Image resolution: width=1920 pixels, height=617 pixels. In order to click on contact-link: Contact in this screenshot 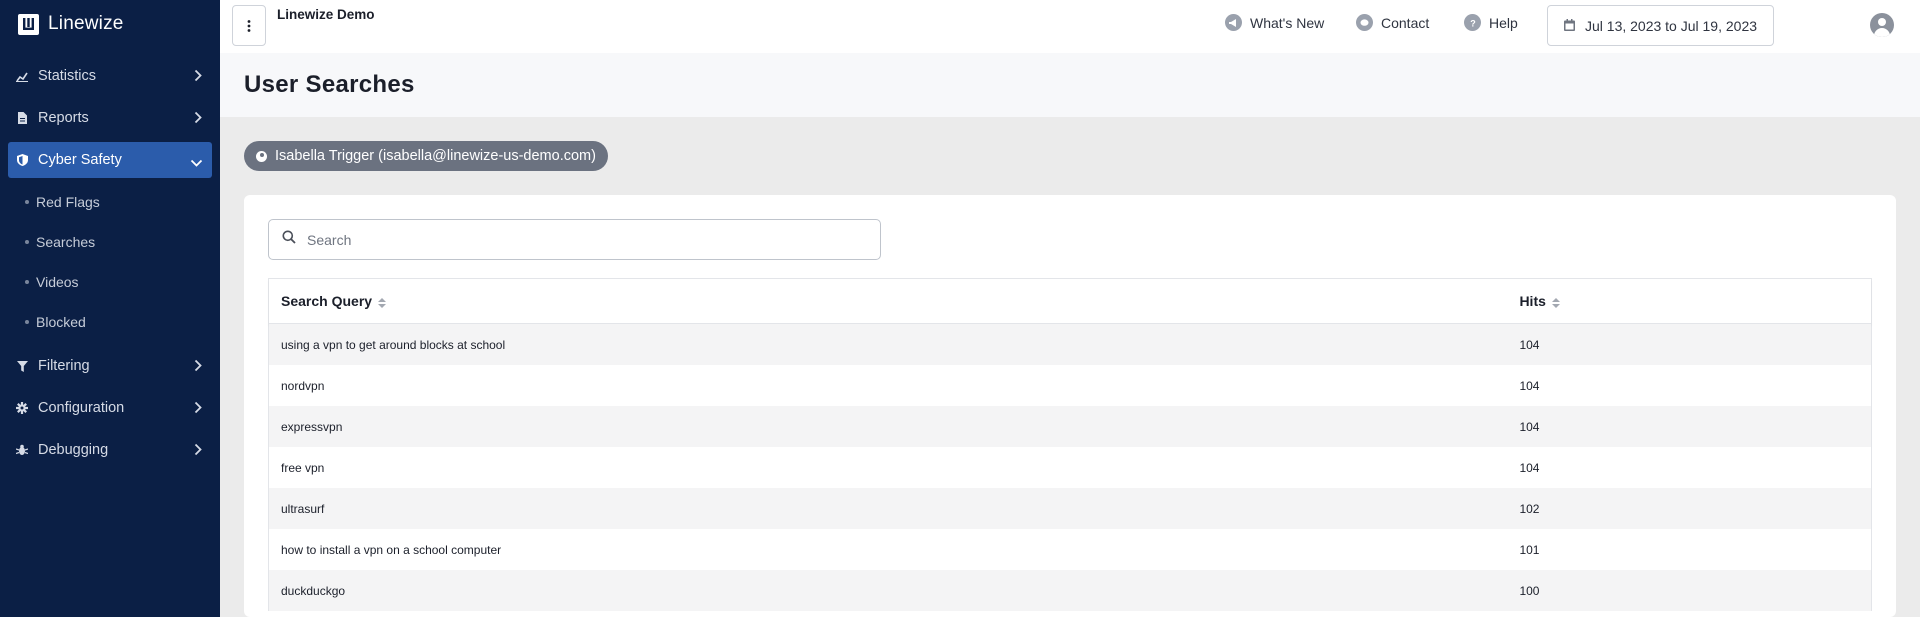, I will do `click(1392, 22)`.